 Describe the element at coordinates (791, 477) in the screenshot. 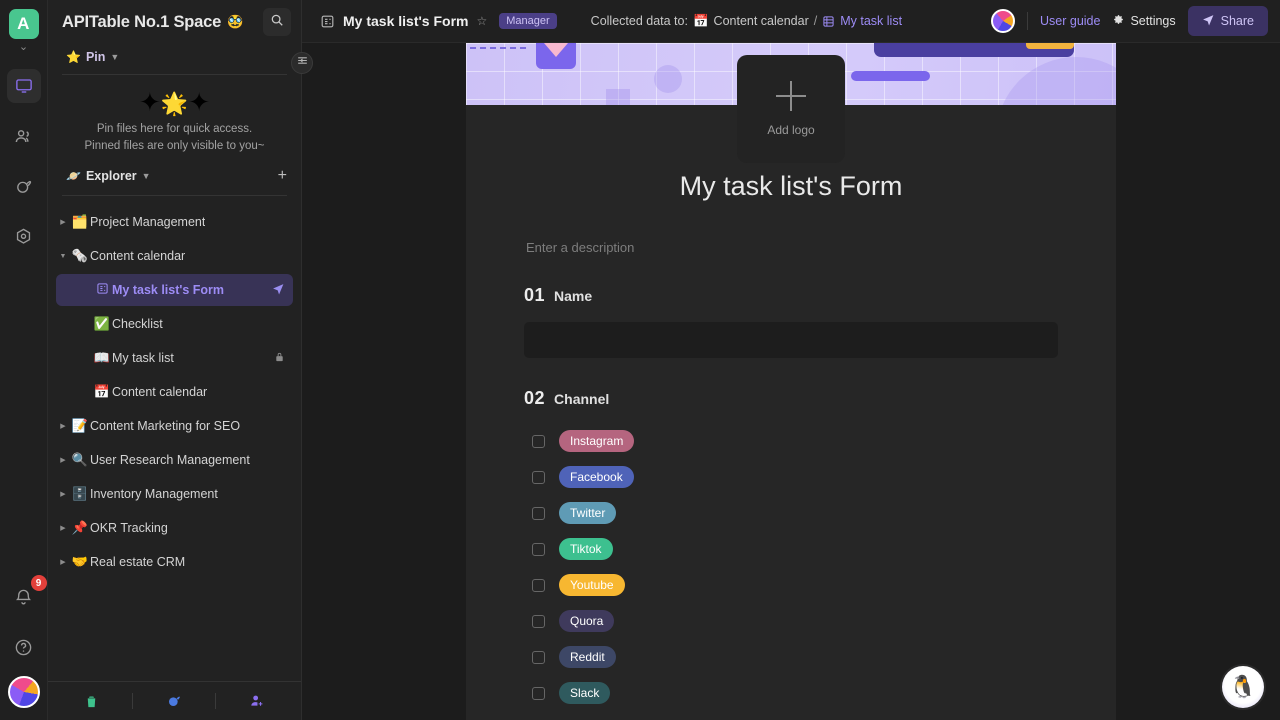

I see `channel-option: Facebook` at that location.